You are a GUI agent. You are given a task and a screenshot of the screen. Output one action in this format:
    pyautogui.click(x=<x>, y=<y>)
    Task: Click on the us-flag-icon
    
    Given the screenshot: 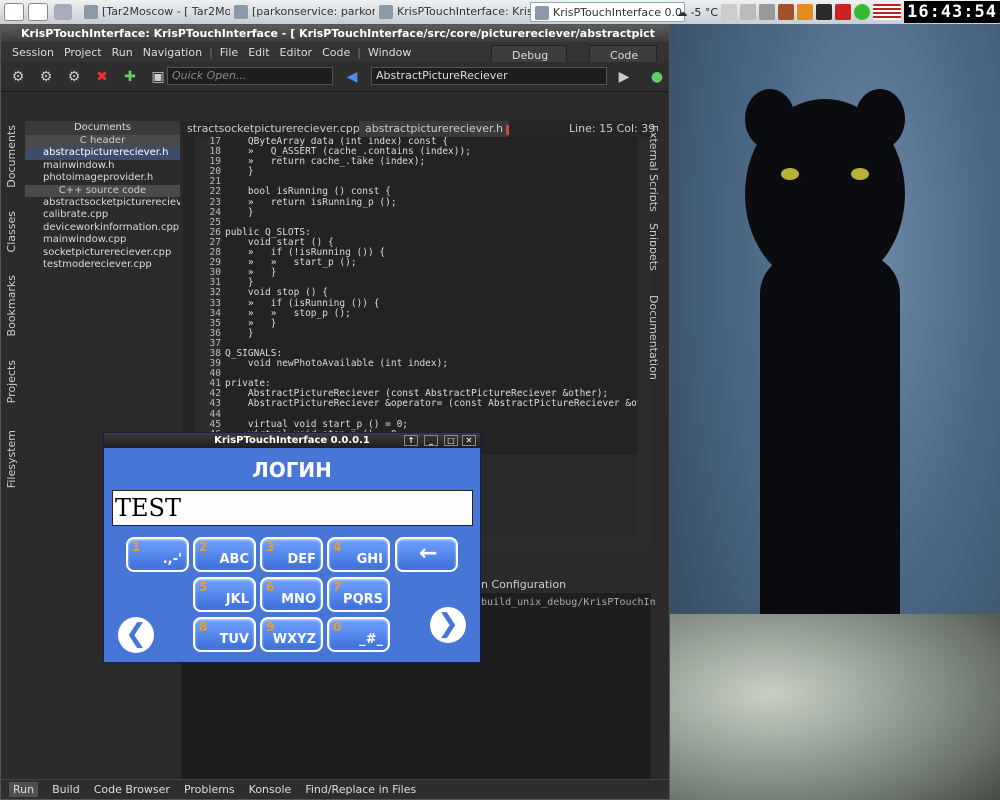 What is the action you would take?
    pyautogui.click(x=887, y=12)
    